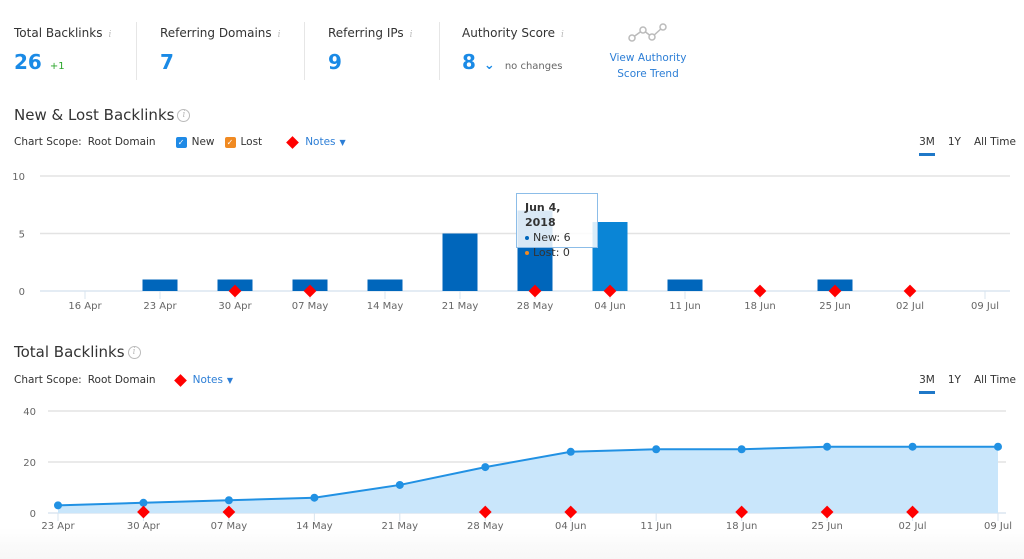 The image size is (1024, 559). I want to click on metric-authority-score: Authority Score i 8 ⌄ no changes, so click(513, 50).